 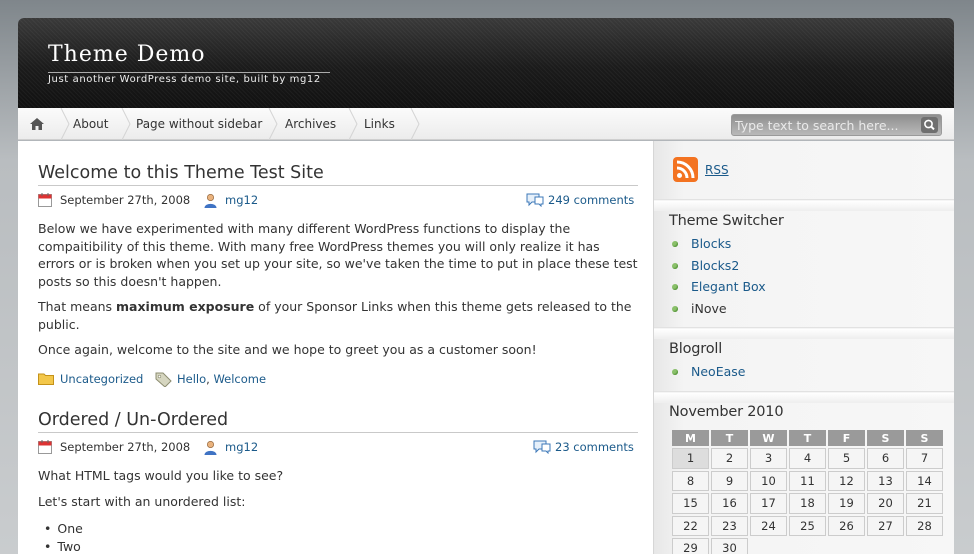 What do you see at coordinates (807, 546) in the screenshot?
I see `calendar-week-row: 29 30` at bounding box center [807, 546].